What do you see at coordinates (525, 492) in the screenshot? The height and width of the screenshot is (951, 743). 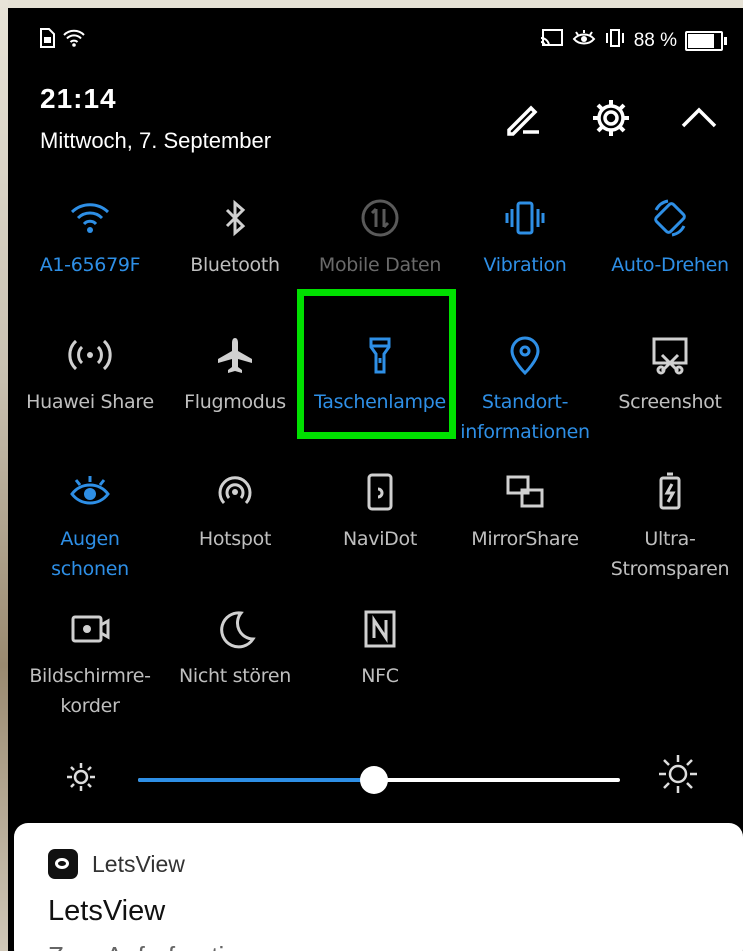 I see `mirrorshare-icon` at bounding box center [525, 492].